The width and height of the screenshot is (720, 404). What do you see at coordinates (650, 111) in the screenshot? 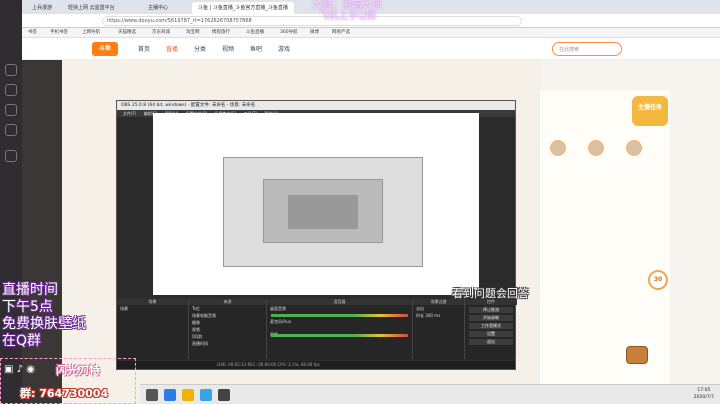
I see `anchor-task-badge: 主播任务` at bounding box center [650, 111].